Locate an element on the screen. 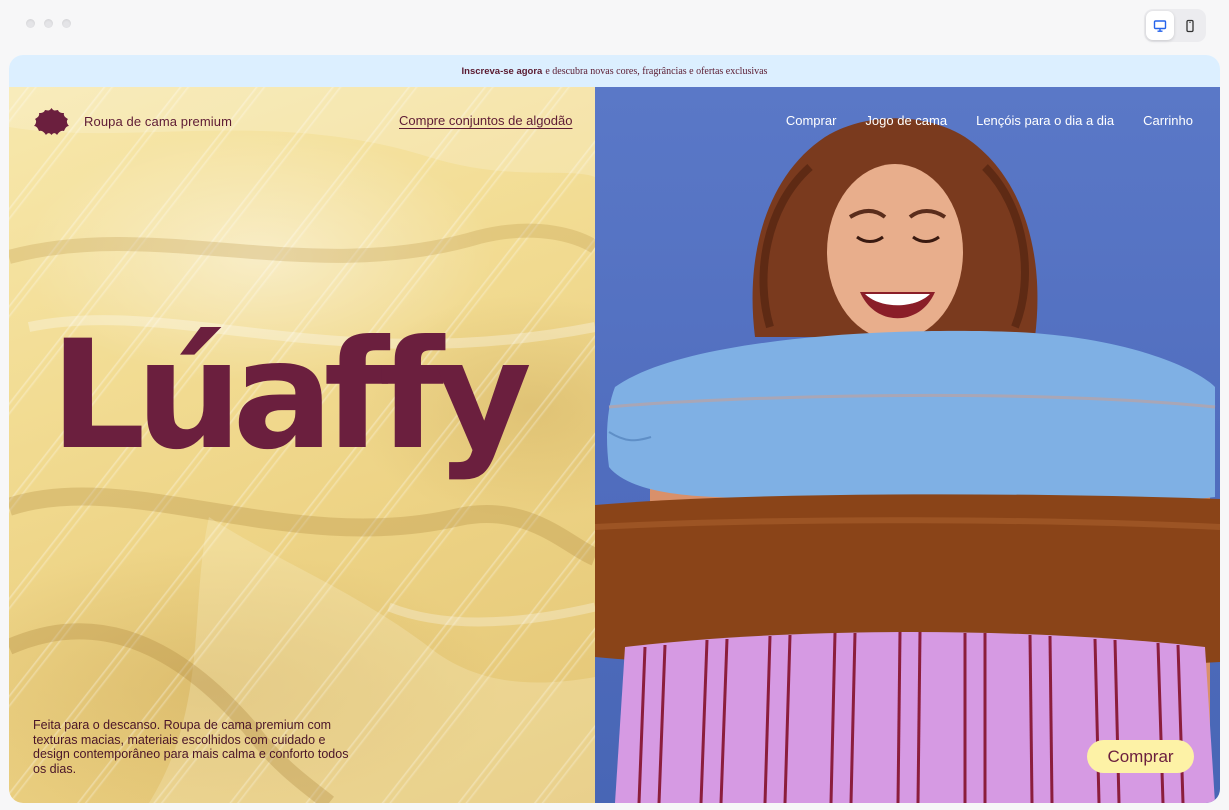 The image size is (1229, 810). logo: Roupa de cama premium is located at coordinates (132, 121).